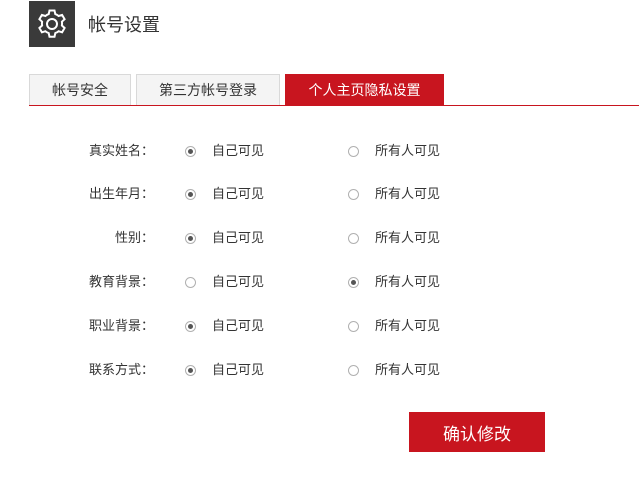  Describe the element at coordinates (364, 89) in the screenshot. I see `tab-homepage-privacy: 个人主页隐私设置` at that location.